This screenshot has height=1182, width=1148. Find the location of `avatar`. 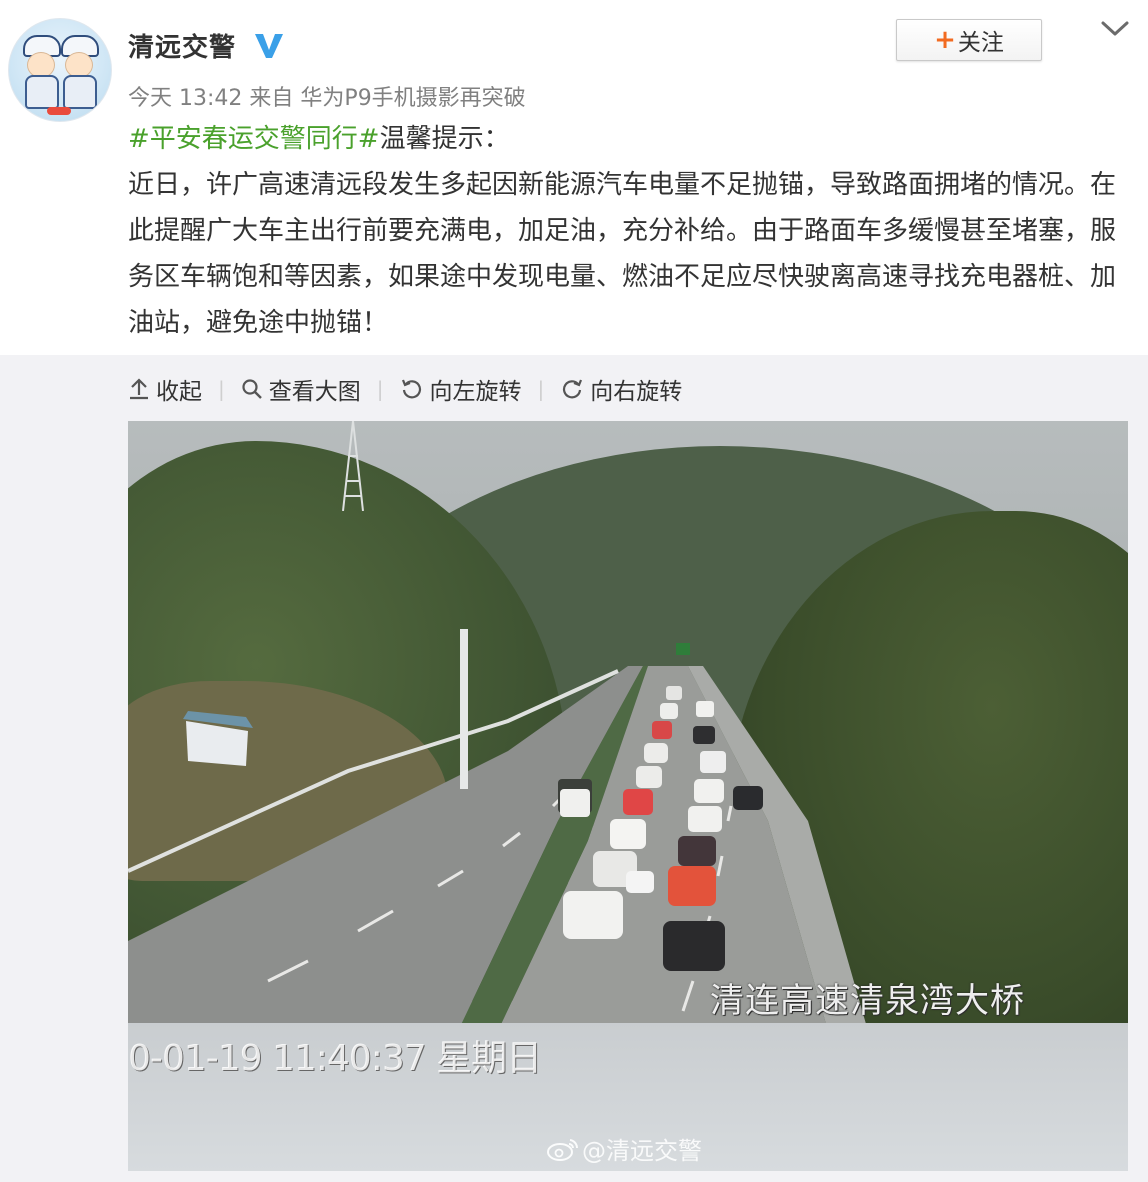

avatar is located at coordinates (60, 70).